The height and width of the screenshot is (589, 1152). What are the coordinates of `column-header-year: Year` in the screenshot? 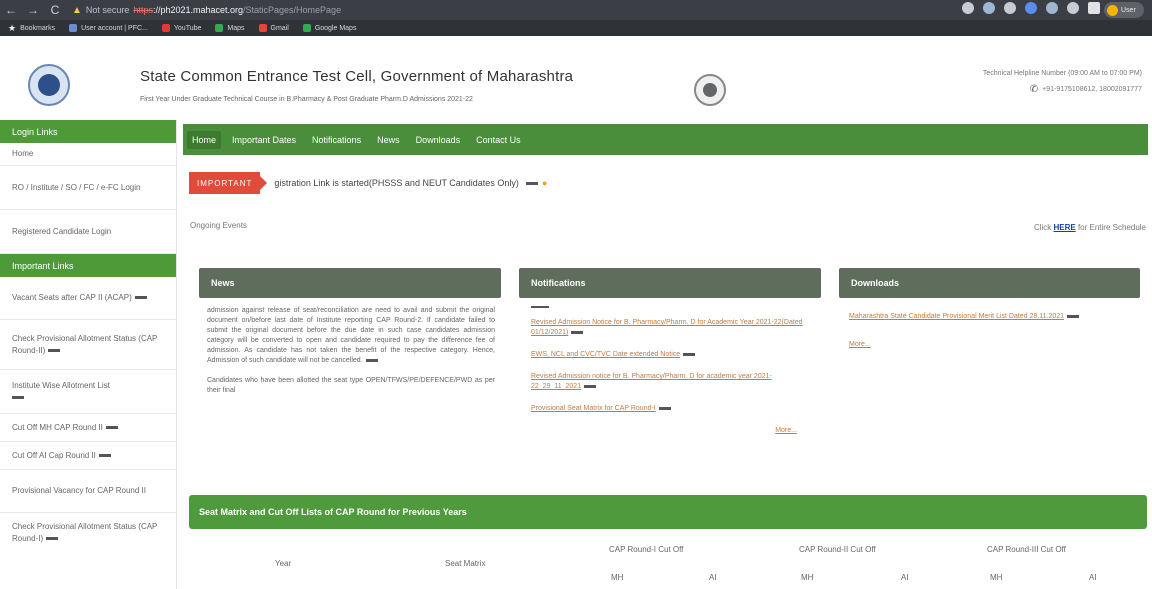 It's located at (283, 563).